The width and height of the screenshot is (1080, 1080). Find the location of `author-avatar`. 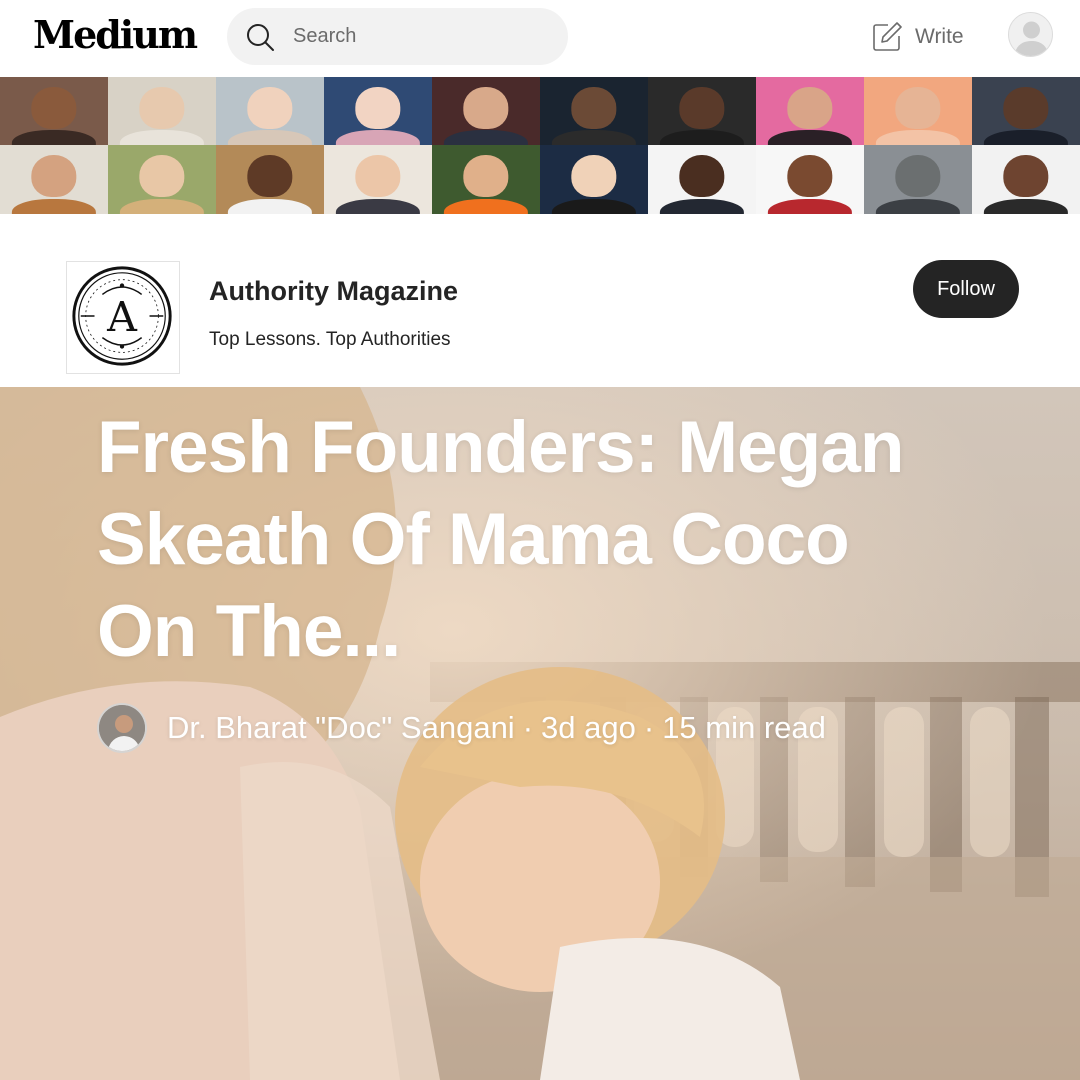

author-avatar is located at coordinates (122, 728).